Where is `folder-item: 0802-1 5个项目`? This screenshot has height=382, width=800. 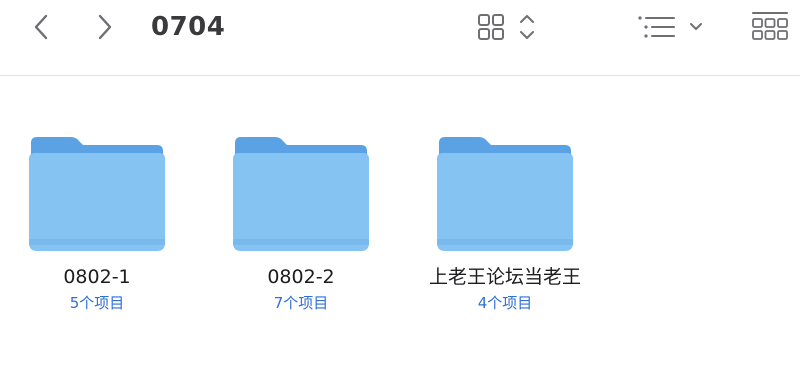
folder-item: 0802-1 5个项目 is located at coordinates (97, 238).